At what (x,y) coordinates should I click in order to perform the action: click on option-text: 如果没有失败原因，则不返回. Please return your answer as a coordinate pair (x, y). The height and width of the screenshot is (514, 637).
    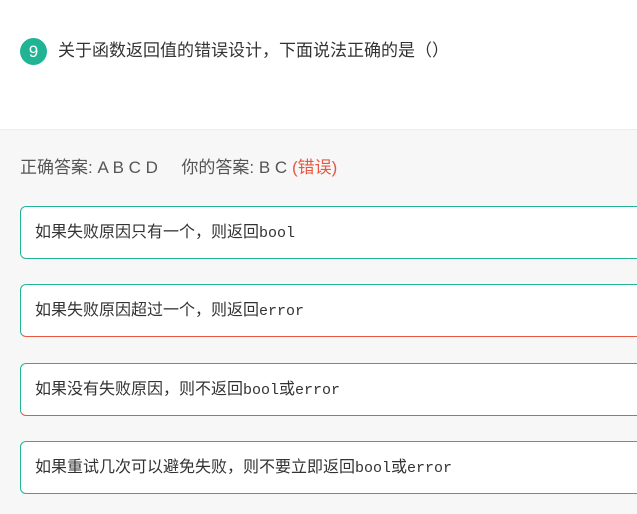
    Looking at the image, I should click on (139, 389).